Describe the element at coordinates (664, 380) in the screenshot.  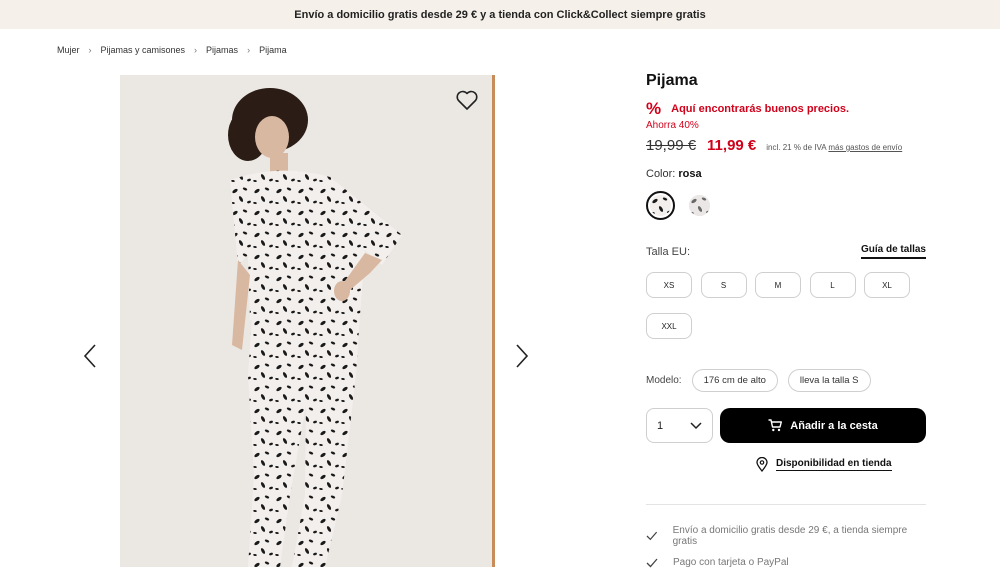
I see `model-label: Modelo:` at that location.